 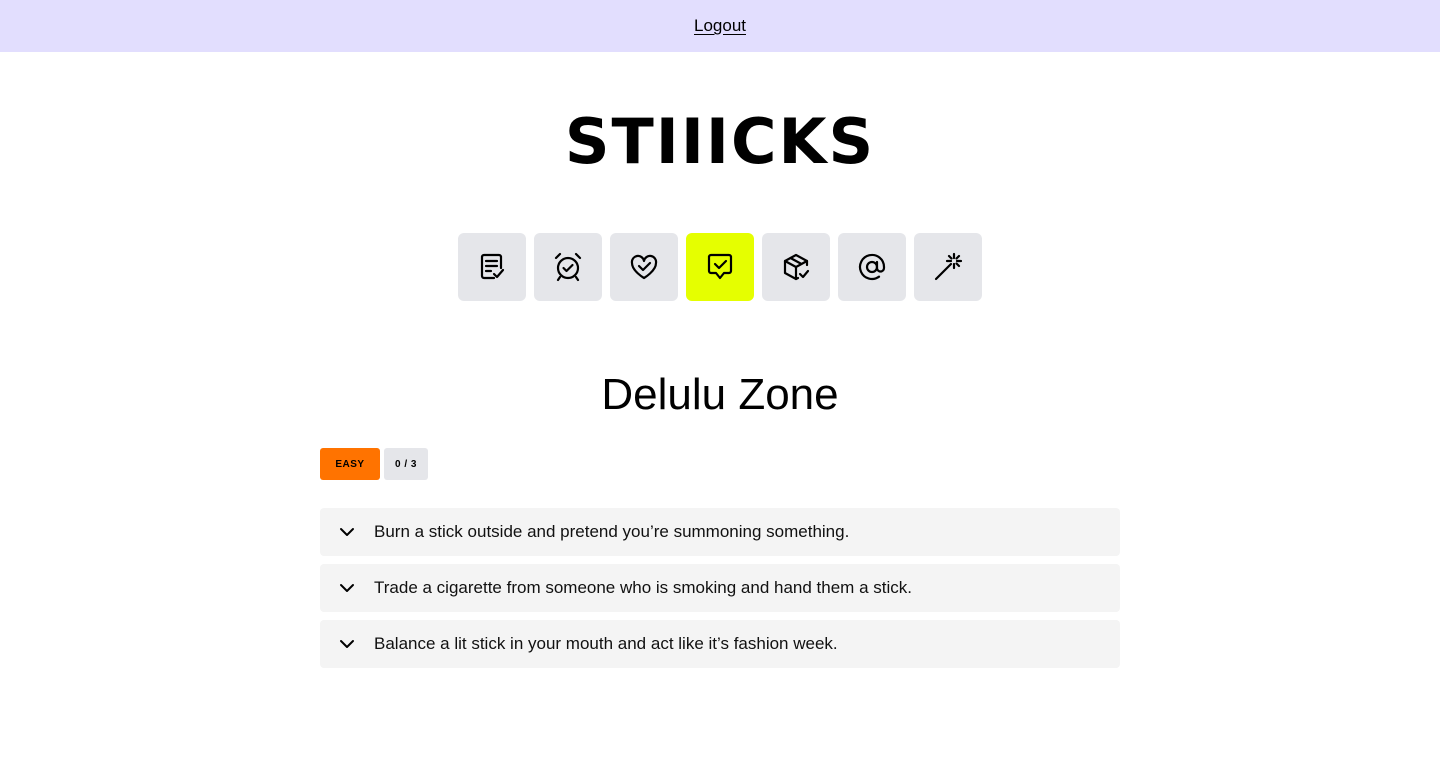 I want to click on at-sign-icon, so click(x=872, y=267).